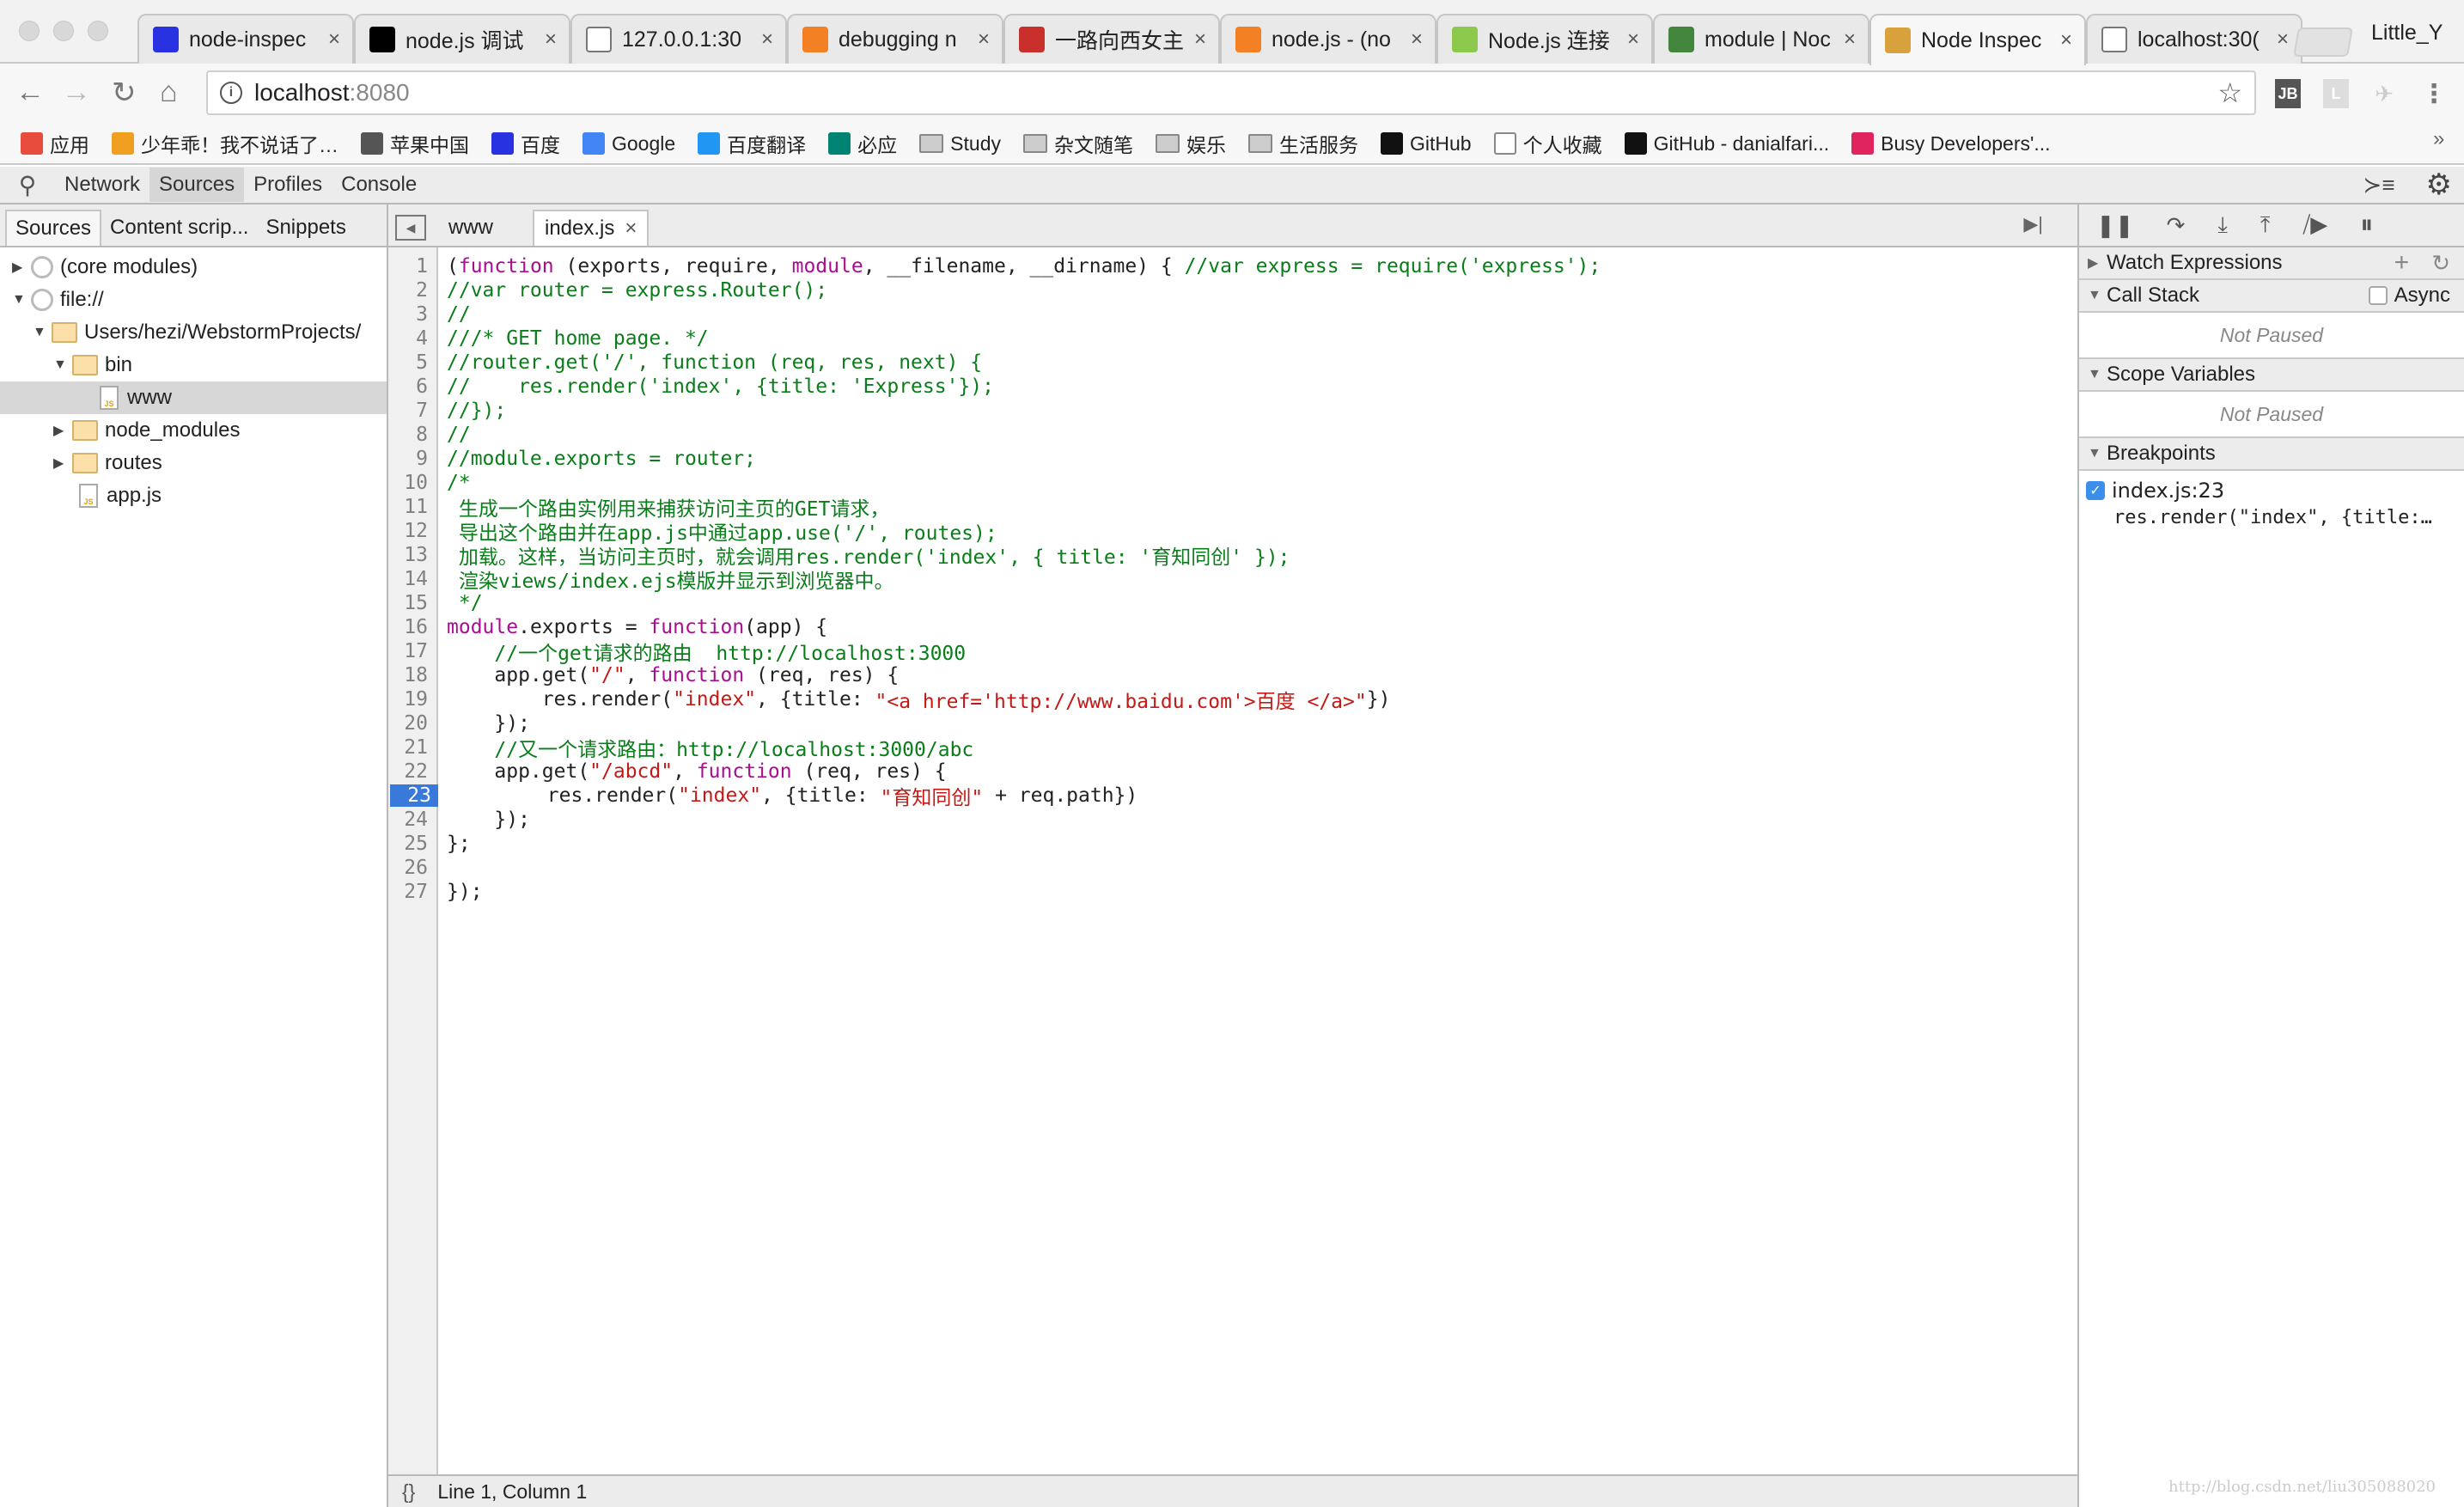  I want to click on line-number: 22, so click(410, 772).